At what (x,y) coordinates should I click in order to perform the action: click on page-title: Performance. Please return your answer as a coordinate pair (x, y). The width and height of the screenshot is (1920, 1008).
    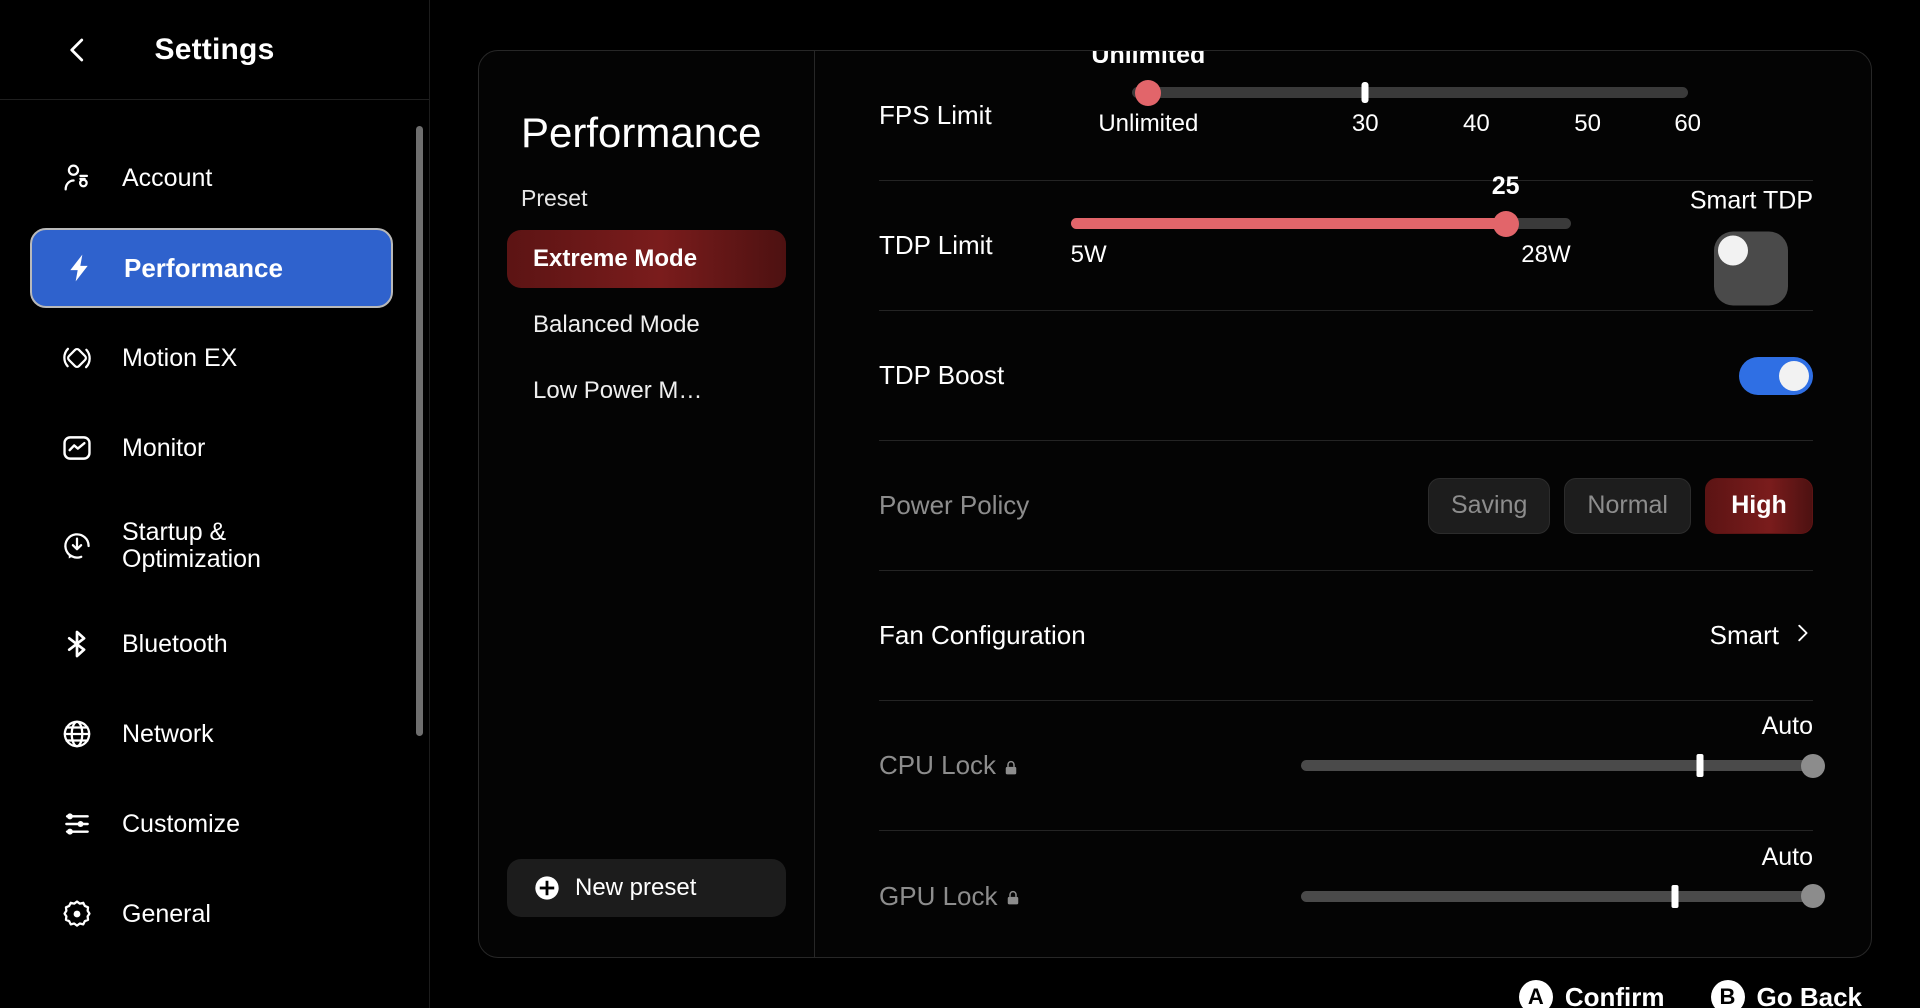
    Looking at the image, I should click on (641, 132).